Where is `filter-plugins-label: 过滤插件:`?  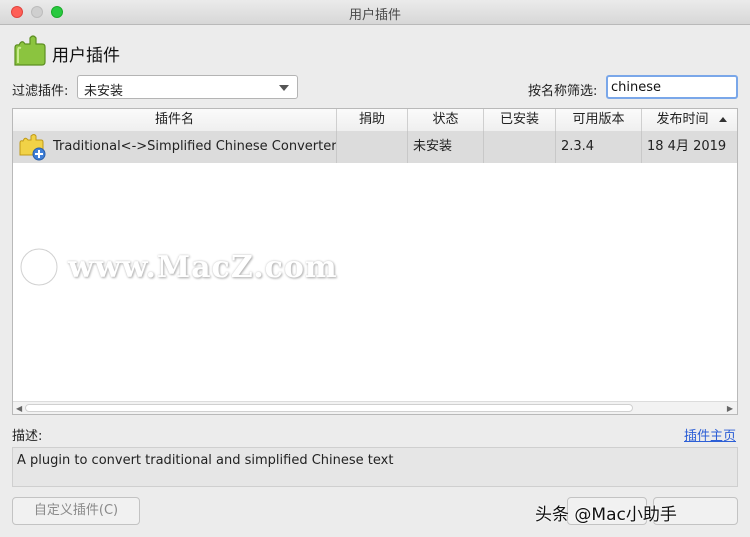
filter-plugins-label: 过滤插件: is located at coordinates (40, 91).